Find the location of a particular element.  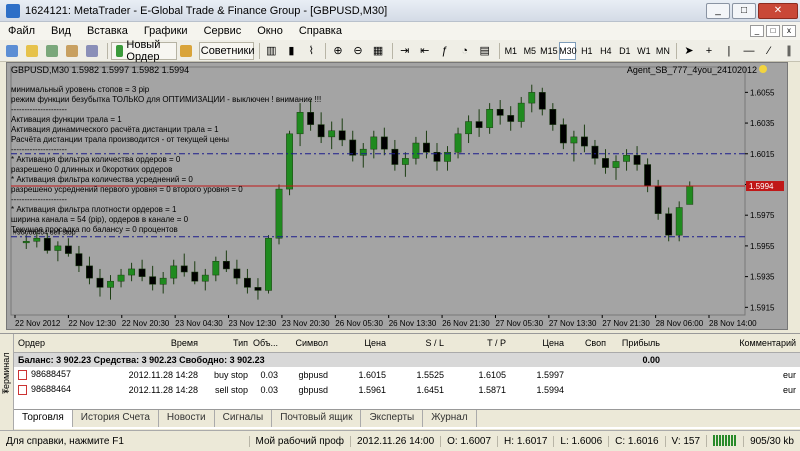

zoom-out-icon: ⊖ is located at coordinates (358, 51).